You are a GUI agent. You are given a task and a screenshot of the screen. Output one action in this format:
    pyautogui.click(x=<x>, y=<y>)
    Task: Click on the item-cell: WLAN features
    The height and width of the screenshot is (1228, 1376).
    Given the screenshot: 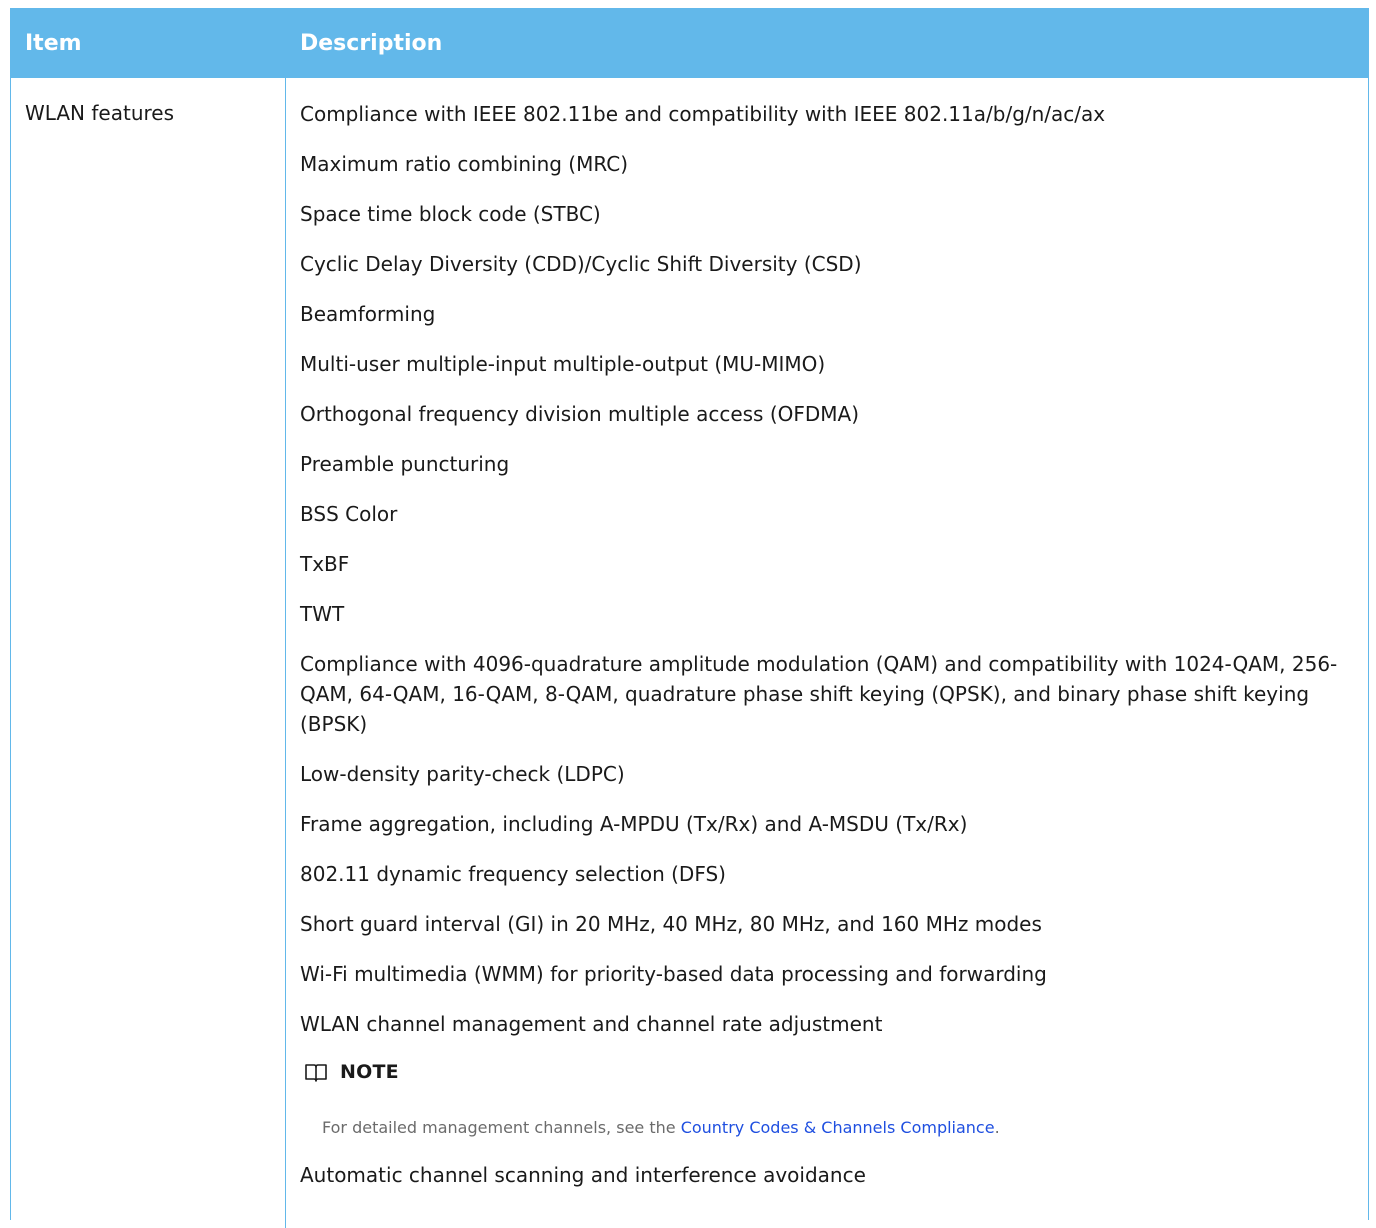 What is the action you would take?
    pyautogui.click(x=100, y=113)
    